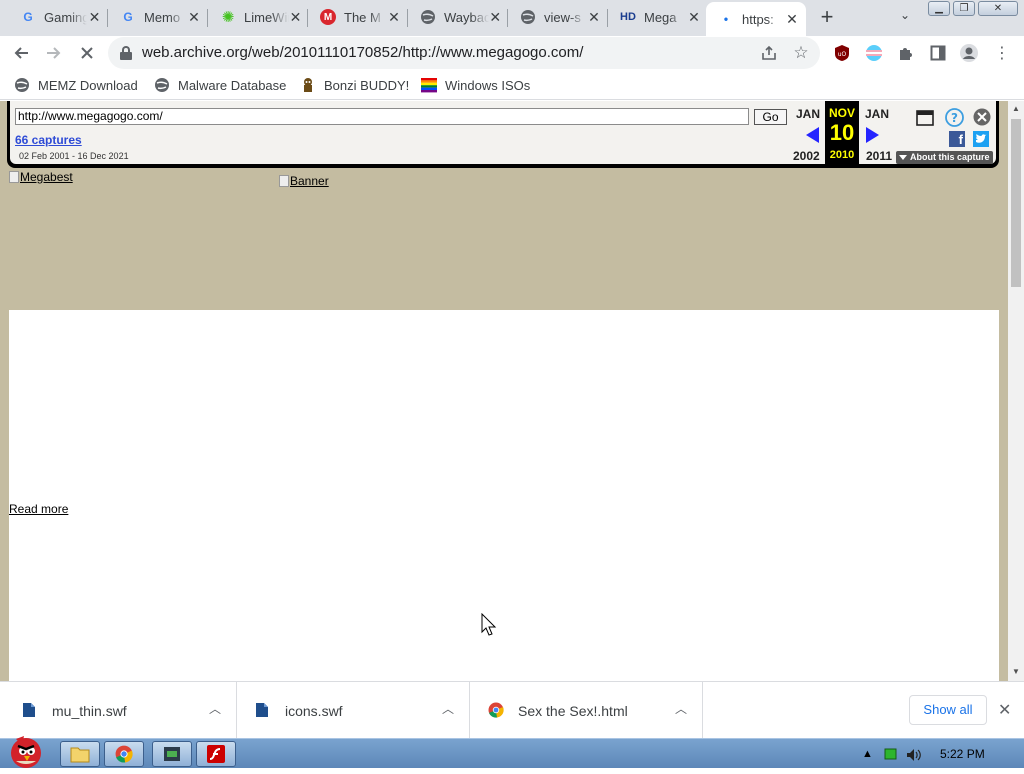  Describe the element at coordinates (957, 139) in the screenshot. I see `facebook-icon: f` at that location.